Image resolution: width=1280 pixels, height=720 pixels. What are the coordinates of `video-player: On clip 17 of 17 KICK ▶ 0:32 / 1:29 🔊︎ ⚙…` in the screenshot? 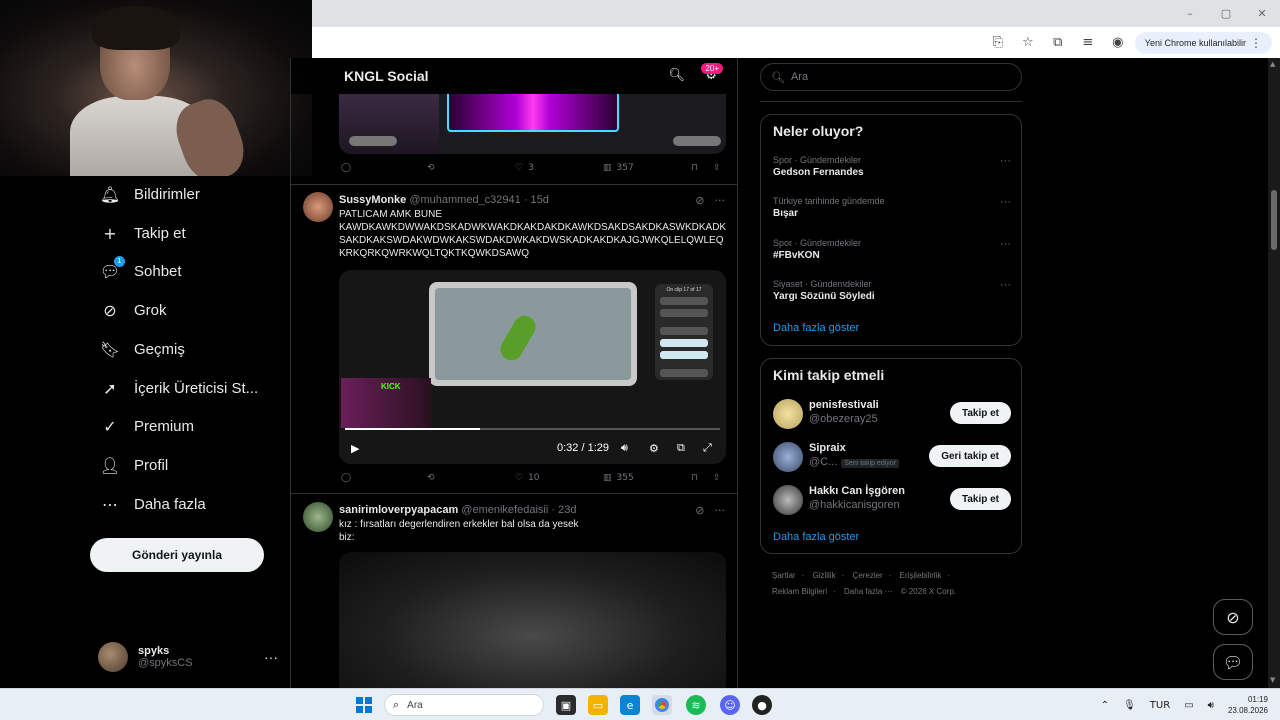 It's located at (532, 367).